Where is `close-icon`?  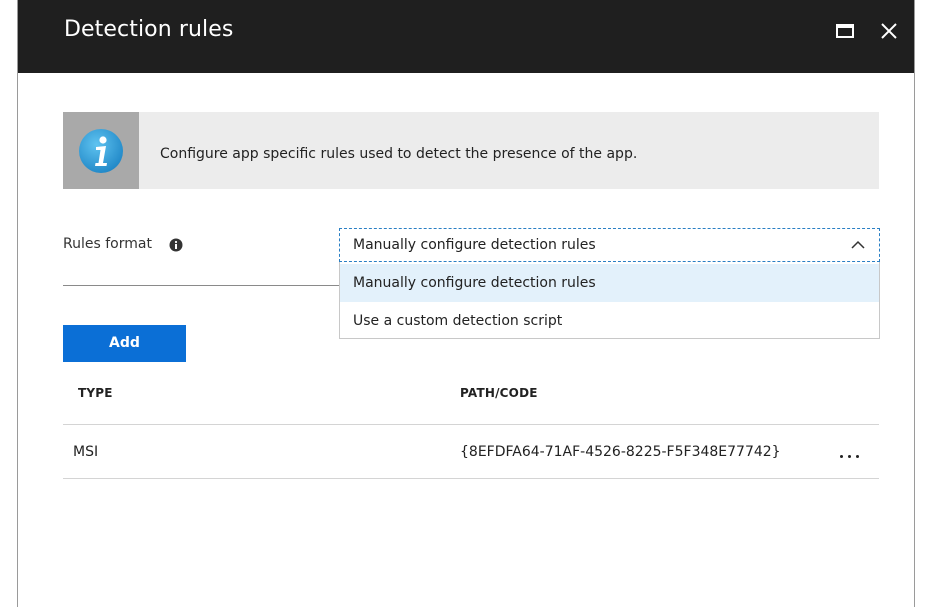 close-icon is located at coordinates (889, 31).